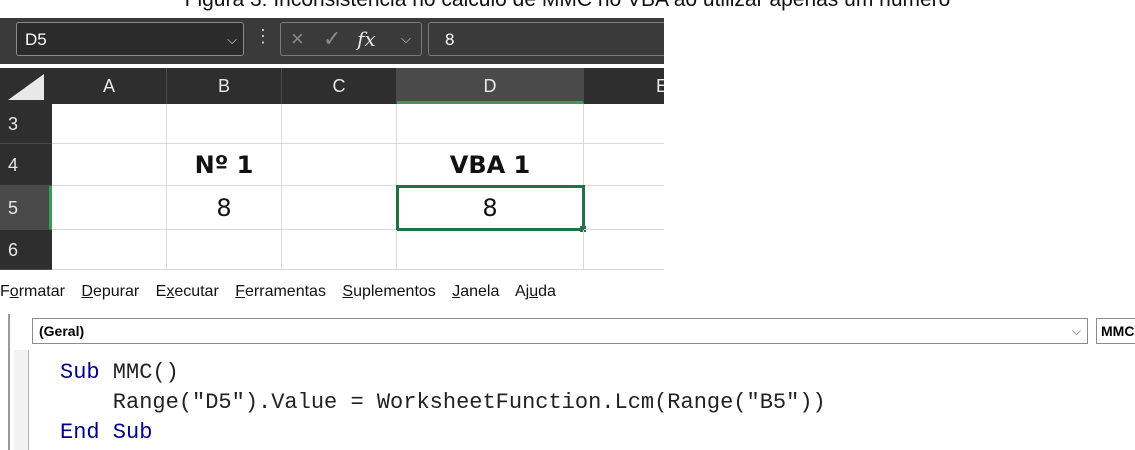  I want to click on column-headers: A B C D E, so click(332, 86).